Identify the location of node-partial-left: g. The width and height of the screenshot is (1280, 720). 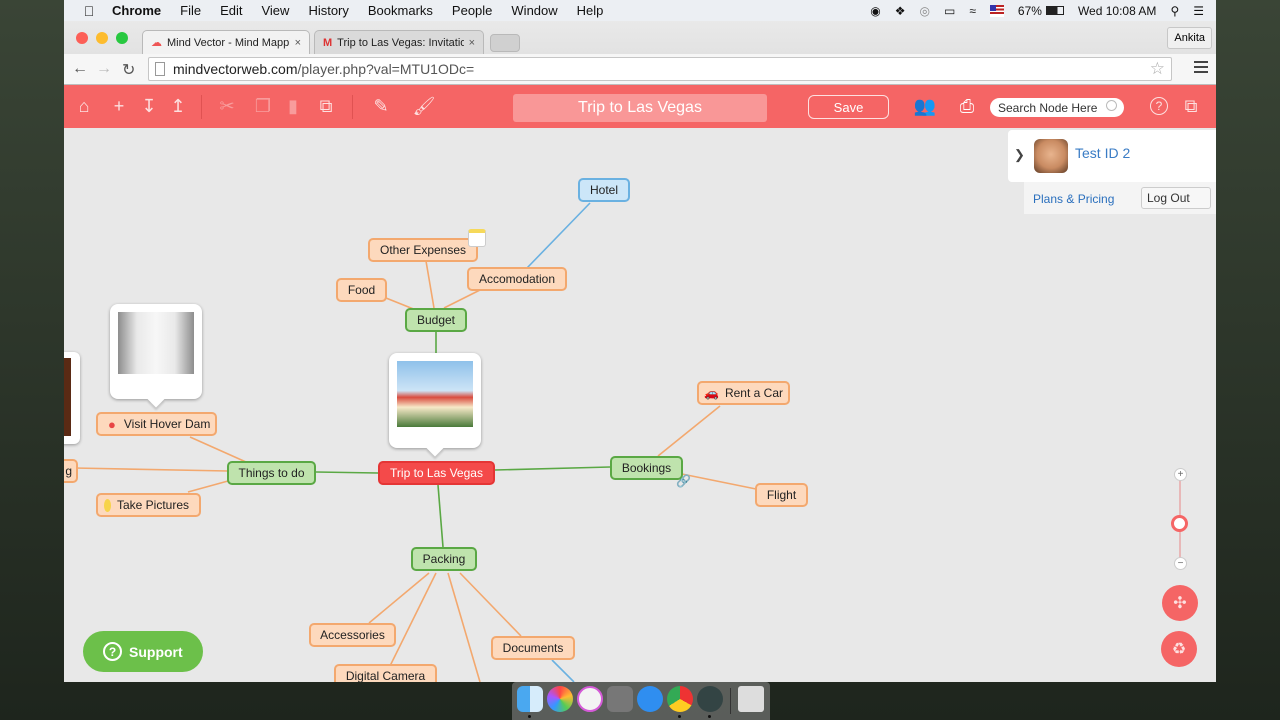
(71, 471).